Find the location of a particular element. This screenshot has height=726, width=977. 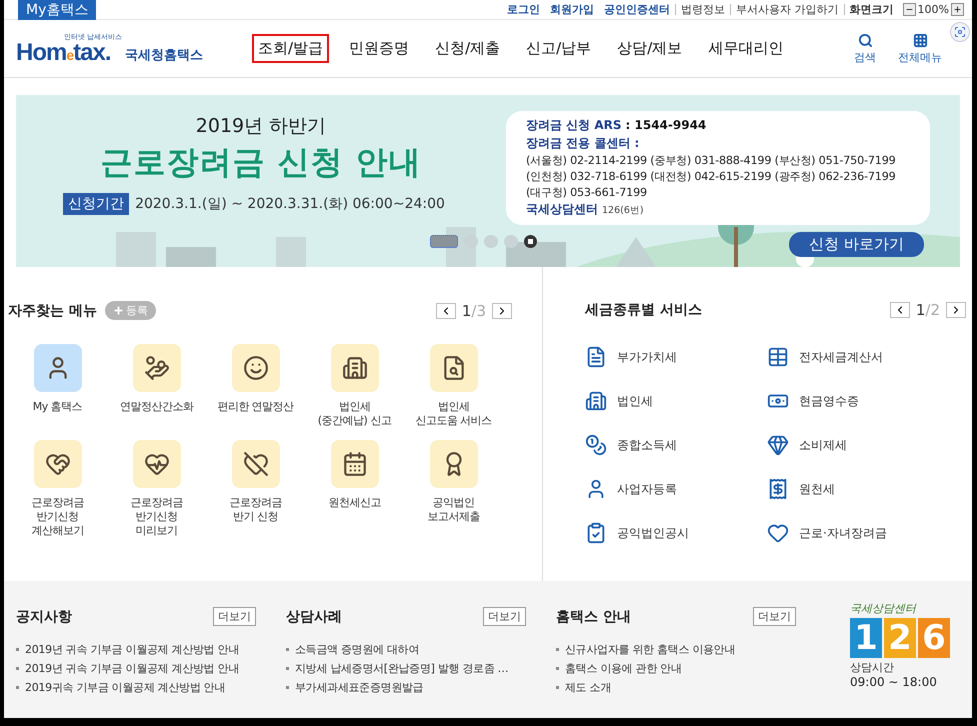

zoom-in-button is located at coordinates (957, 9).